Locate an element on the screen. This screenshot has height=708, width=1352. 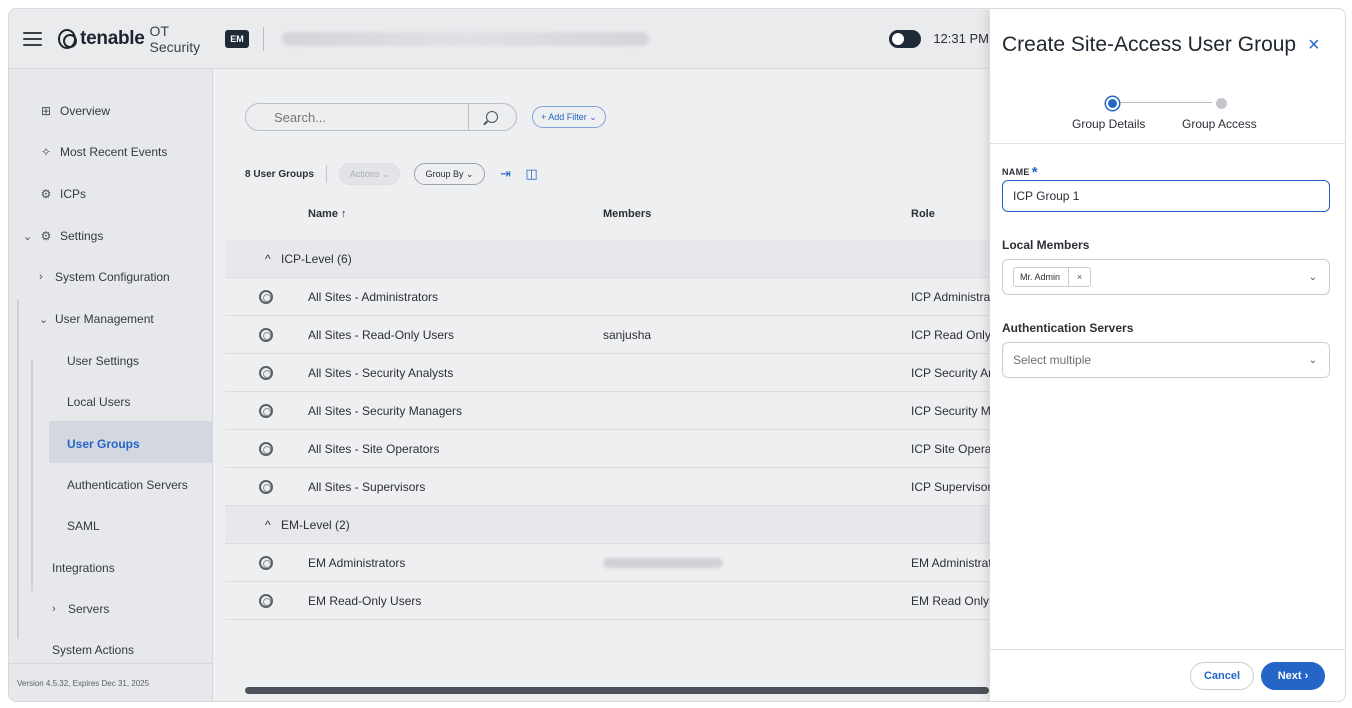
table-toolbar: 8 User Groups Actions ⌄ Group By ⌄ ⇥ ◫ is located at coordinates (398, 174).